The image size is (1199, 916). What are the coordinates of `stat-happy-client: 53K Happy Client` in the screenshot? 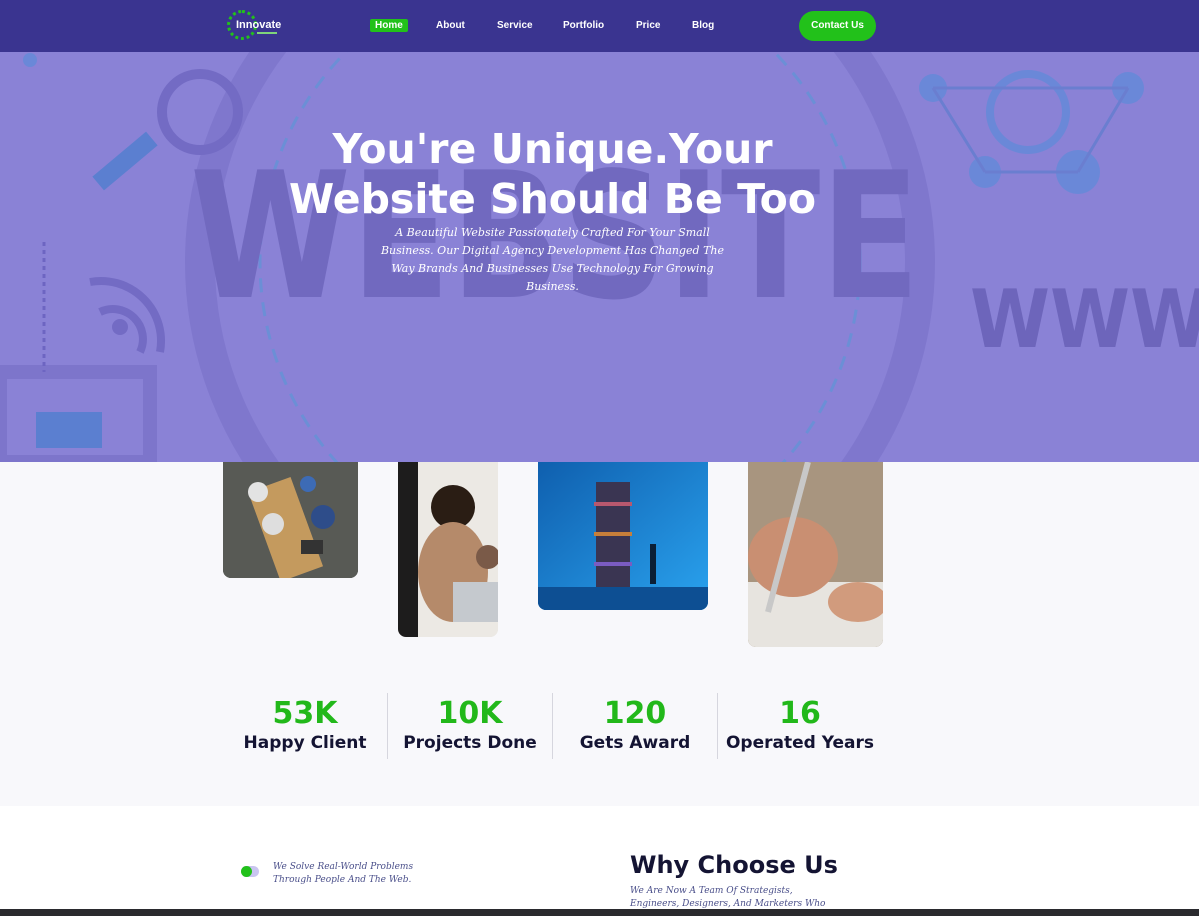 It's located at (305, 725).